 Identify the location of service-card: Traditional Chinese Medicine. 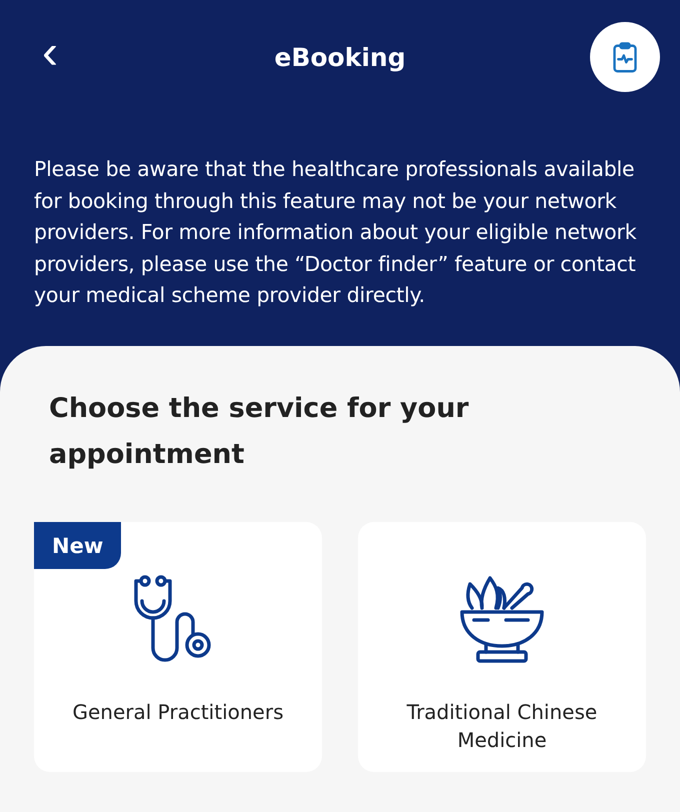
(502, 647).